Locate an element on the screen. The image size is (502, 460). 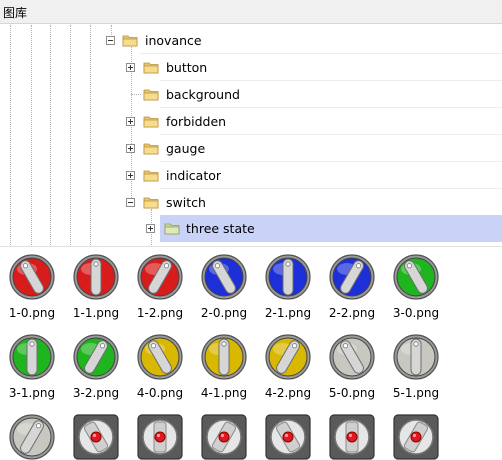
gallery-item-caption: 3-2.png is located at coordinates (96, 393).